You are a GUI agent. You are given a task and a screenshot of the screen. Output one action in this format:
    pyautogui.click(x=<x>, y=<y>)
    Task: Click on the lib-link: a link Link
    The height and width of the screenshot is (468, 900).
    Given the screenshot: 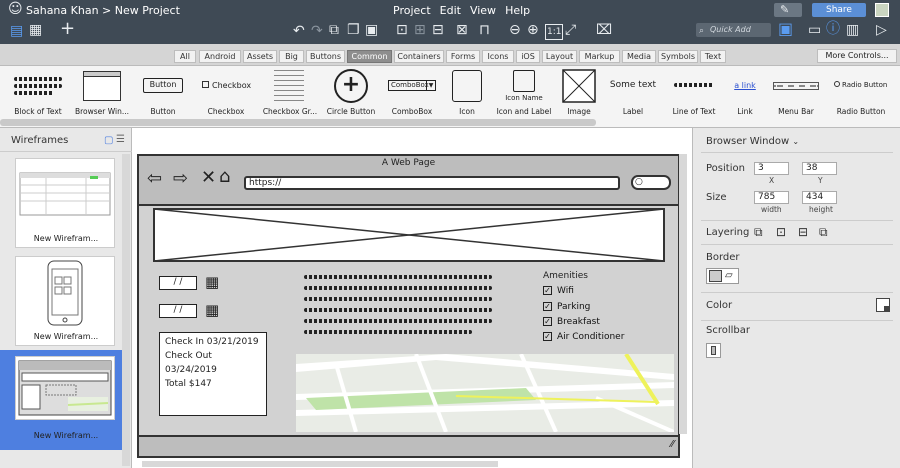 What is the action you would take?
    pyautogui.click(x=745, y=91)
    